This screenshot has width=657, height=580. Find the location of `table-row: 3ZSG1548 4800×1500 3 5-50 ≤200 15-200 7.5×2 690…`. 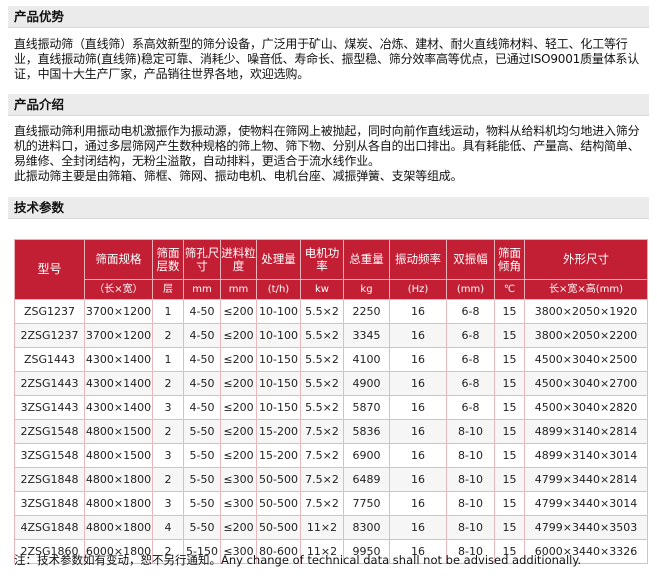

table-row: 3ZSG1548 4800×1500 3 5-50 ≤200 15-200 7.5×2 690… is located at coordinates (331, 455).